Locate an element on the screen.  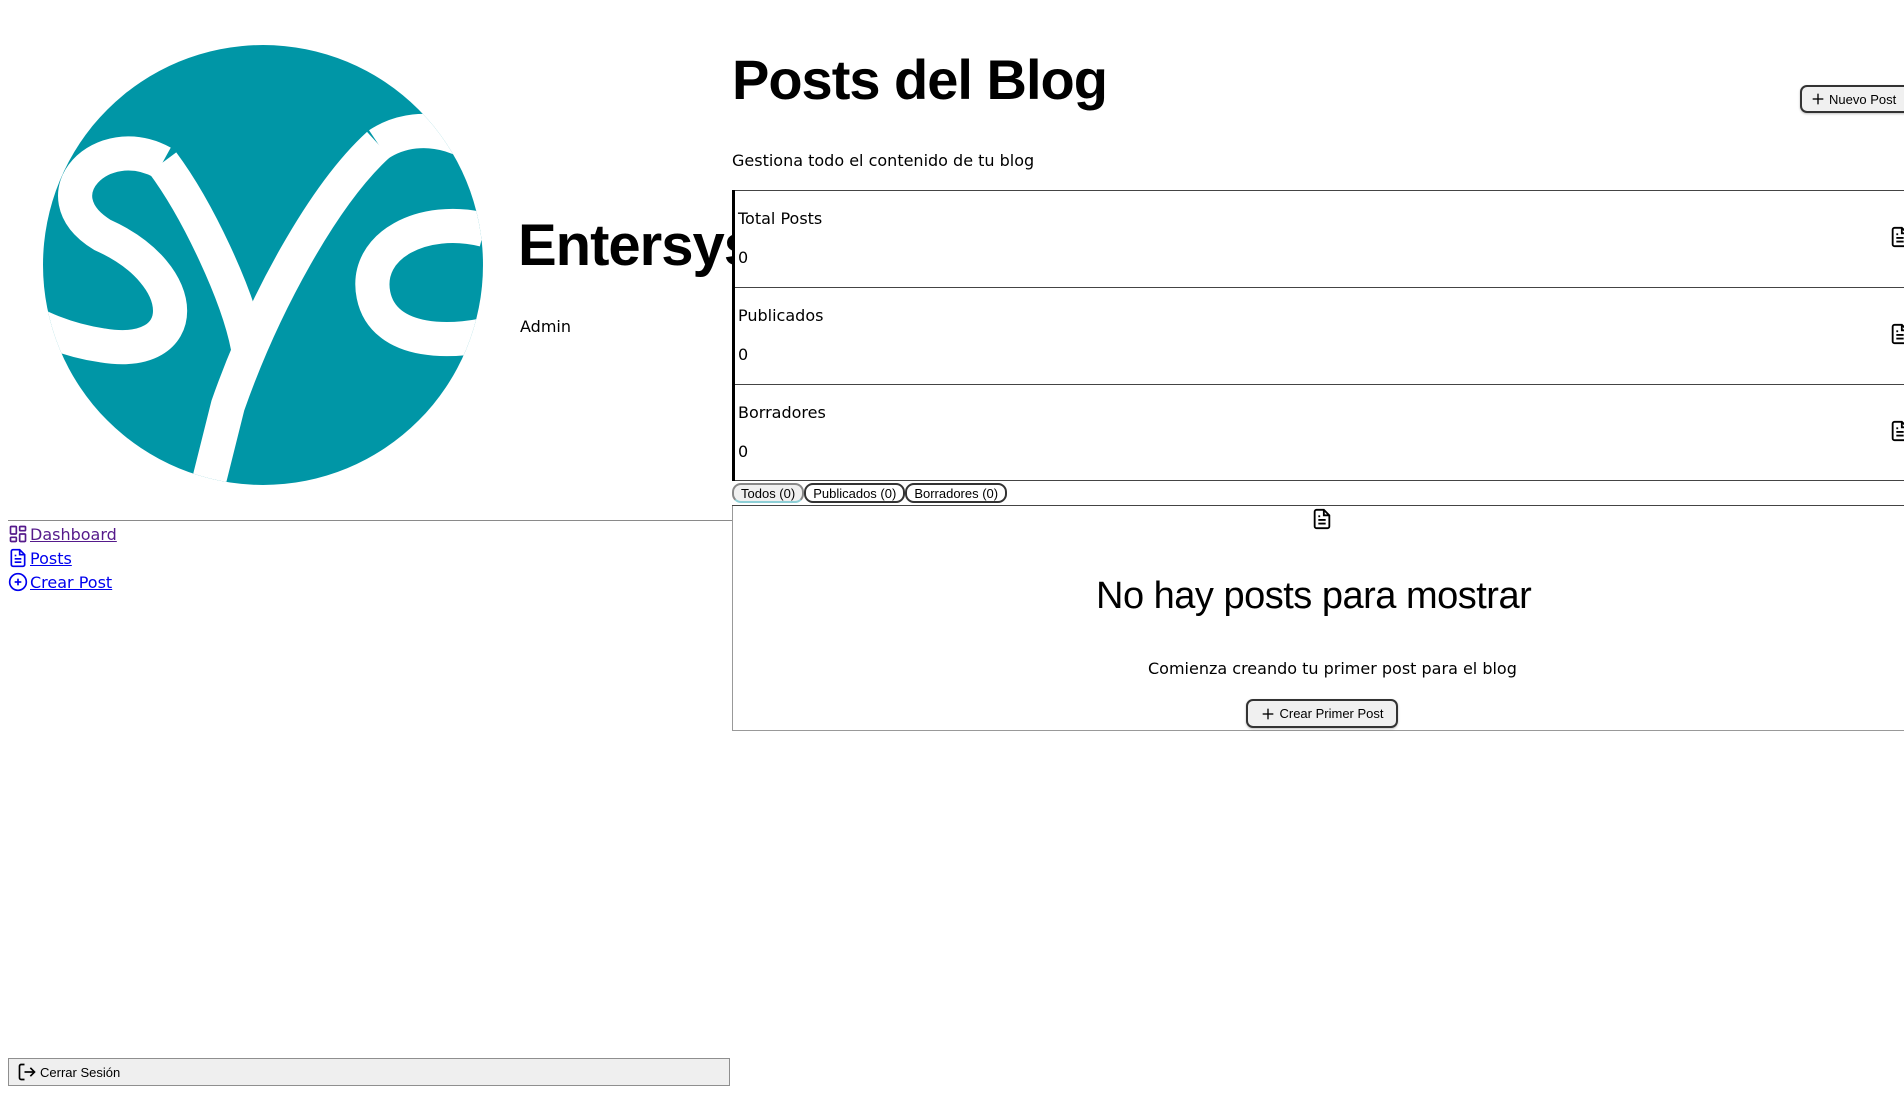
sidebar-item-label: Posts is located at coordinates (51, 558).